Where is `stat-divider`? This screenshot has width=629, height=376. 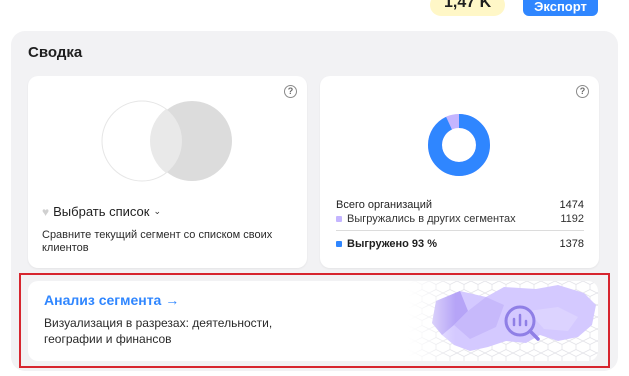
stat-divider is located at coordinates (460, 230).